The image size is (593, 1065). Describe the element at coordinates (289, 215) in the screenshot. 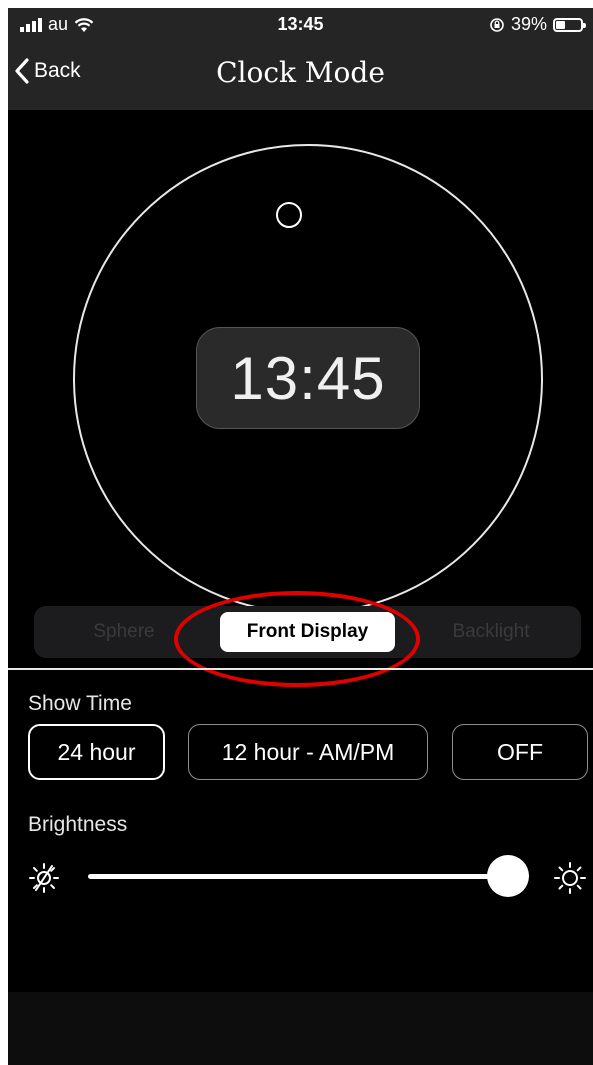

I see `sphere-indicator-dot` at that location.